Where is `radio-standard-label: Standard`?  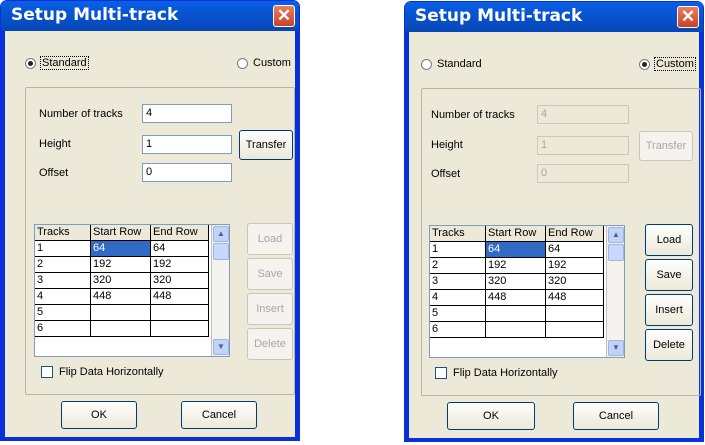
radio-standard-label: Standard is located at coordinates (459, 64).